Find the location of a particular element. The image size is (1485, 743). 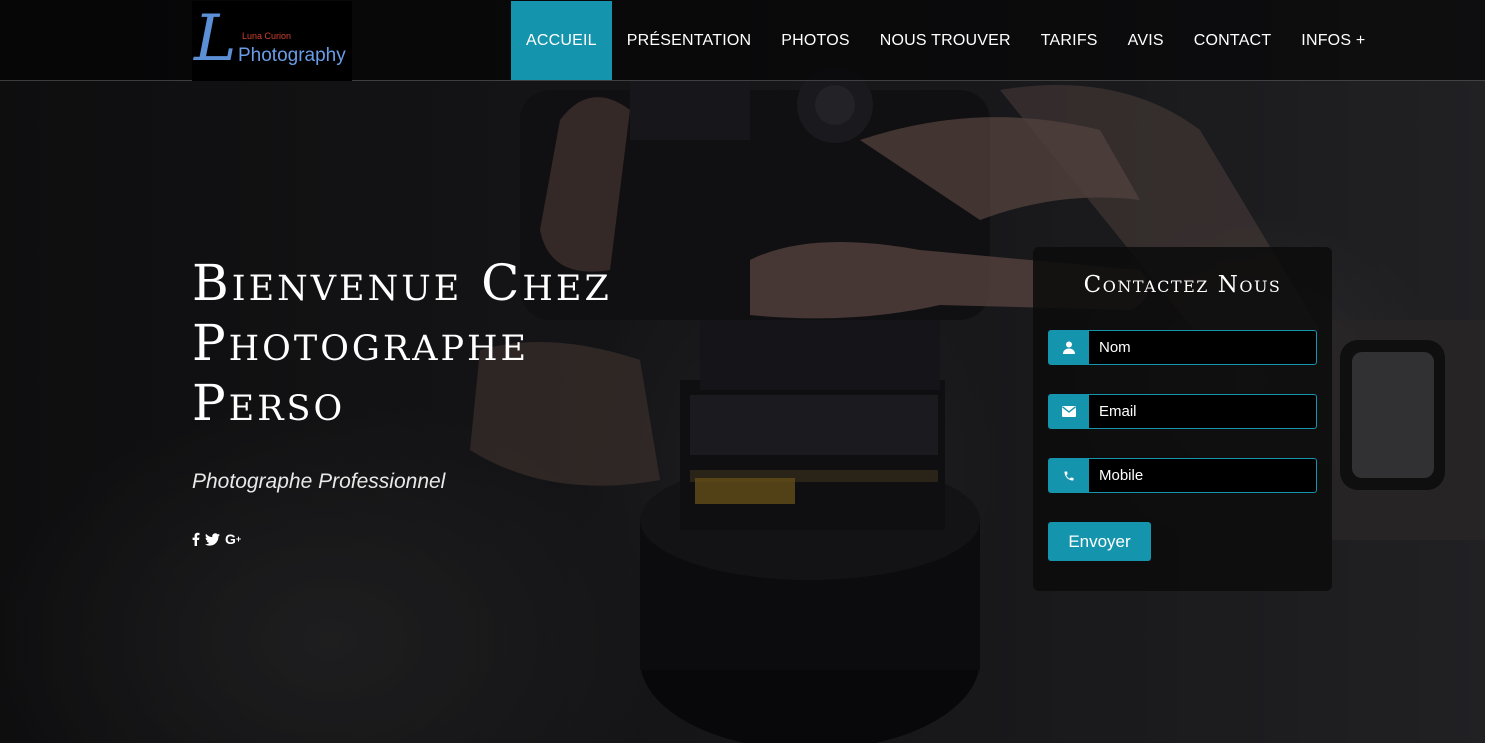

email-input is located at coordinates (1202, 411).